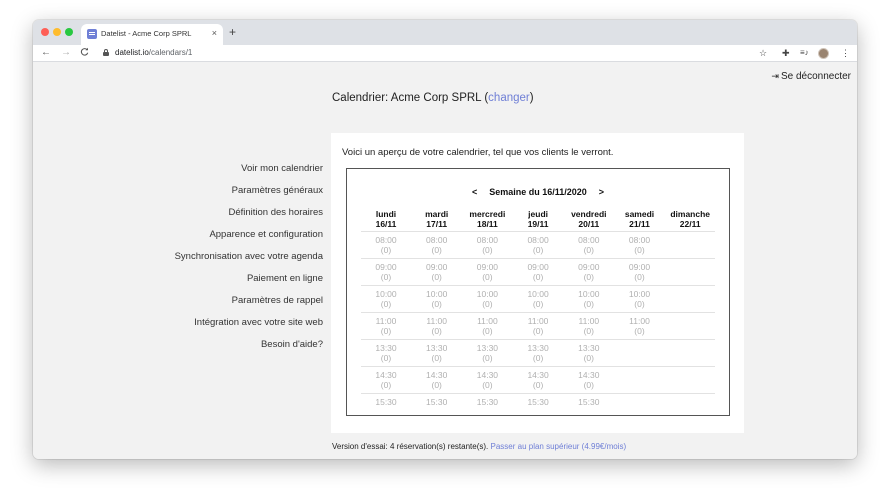 The height and width of the screenshot is (500, 890). What do you see at coordinates (763, 53) in the screenshot?
I see `star-icon: ☆` at bounding box center [763, 53].